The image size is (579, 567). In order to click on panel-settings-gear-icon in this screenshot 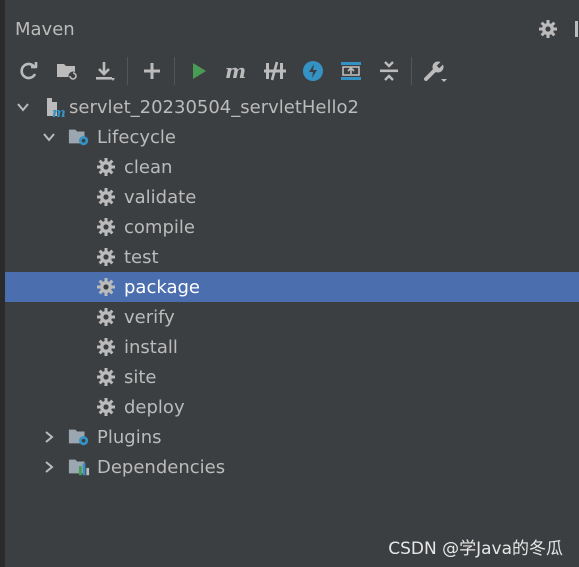, I will do `click(548, 29)`.